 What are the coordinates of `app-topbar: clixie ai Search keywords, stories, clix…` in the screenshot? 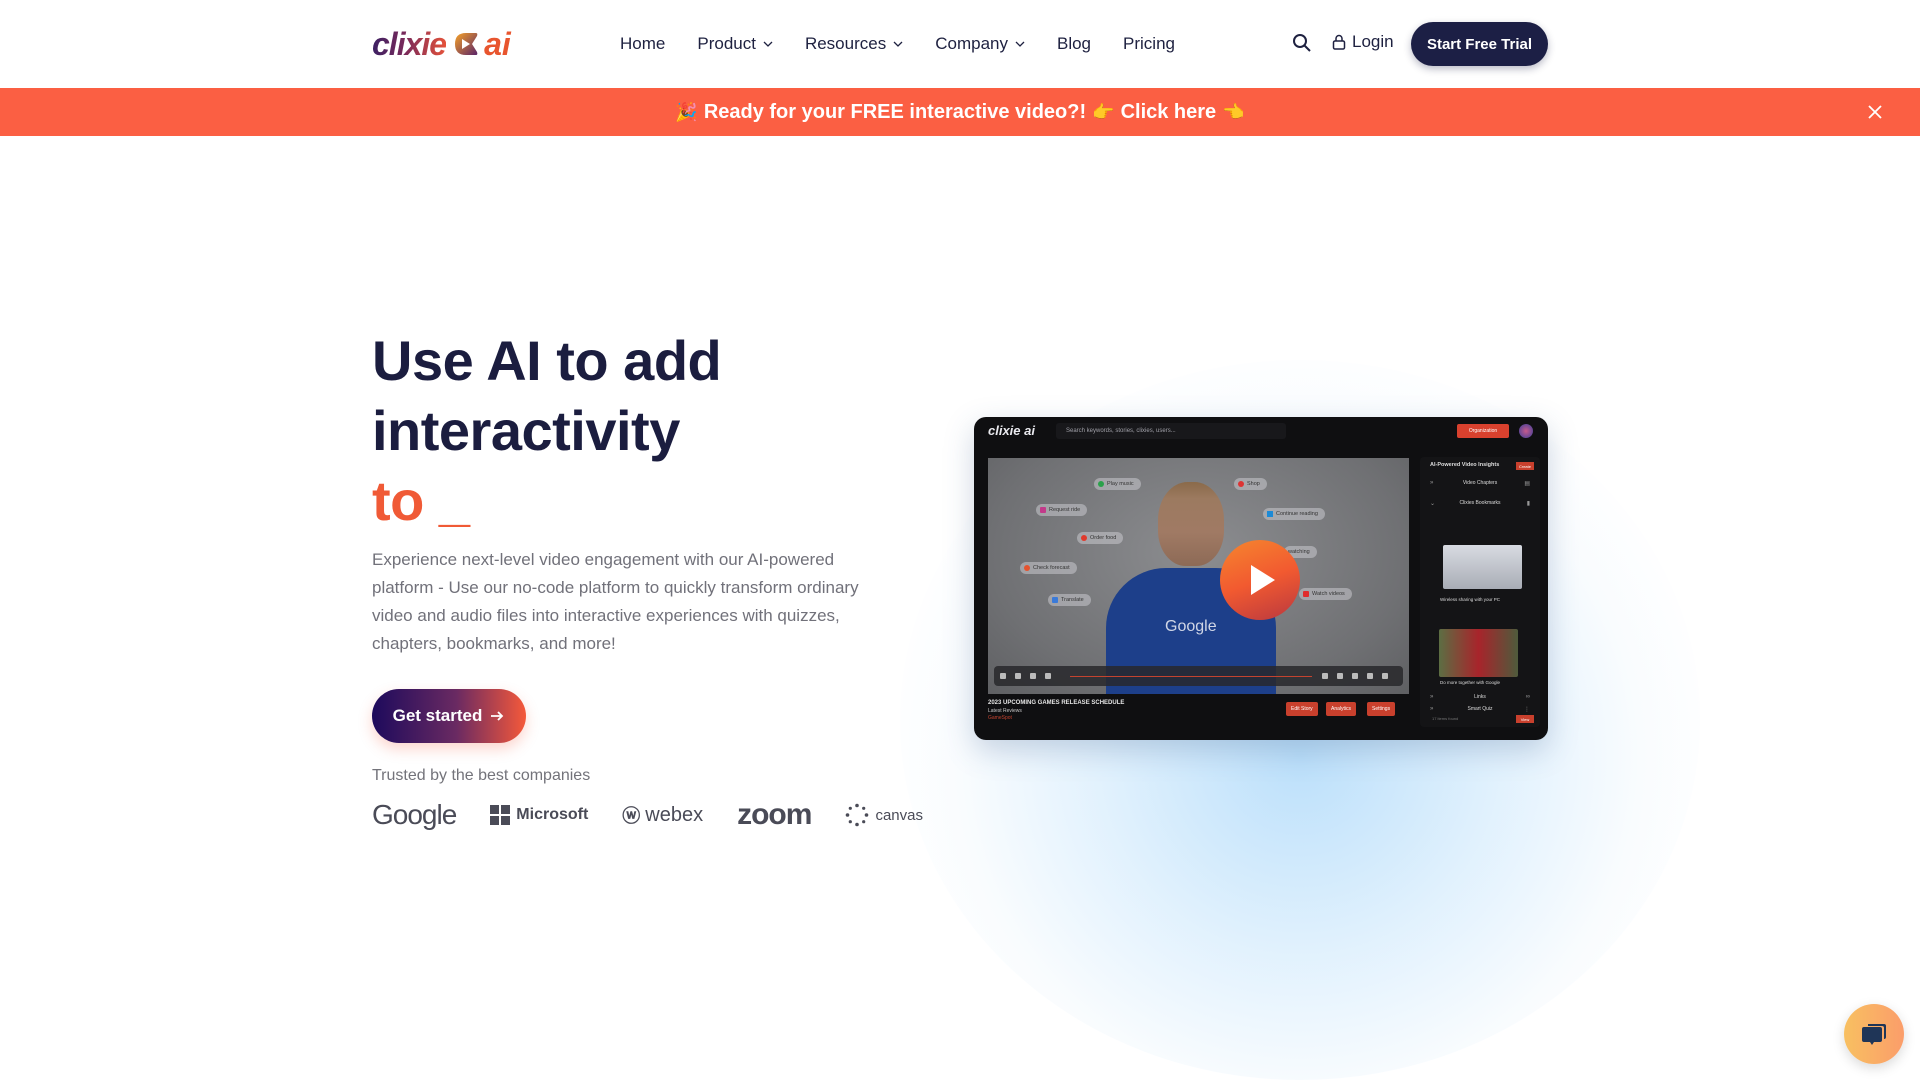 It's located at (1261, 431).